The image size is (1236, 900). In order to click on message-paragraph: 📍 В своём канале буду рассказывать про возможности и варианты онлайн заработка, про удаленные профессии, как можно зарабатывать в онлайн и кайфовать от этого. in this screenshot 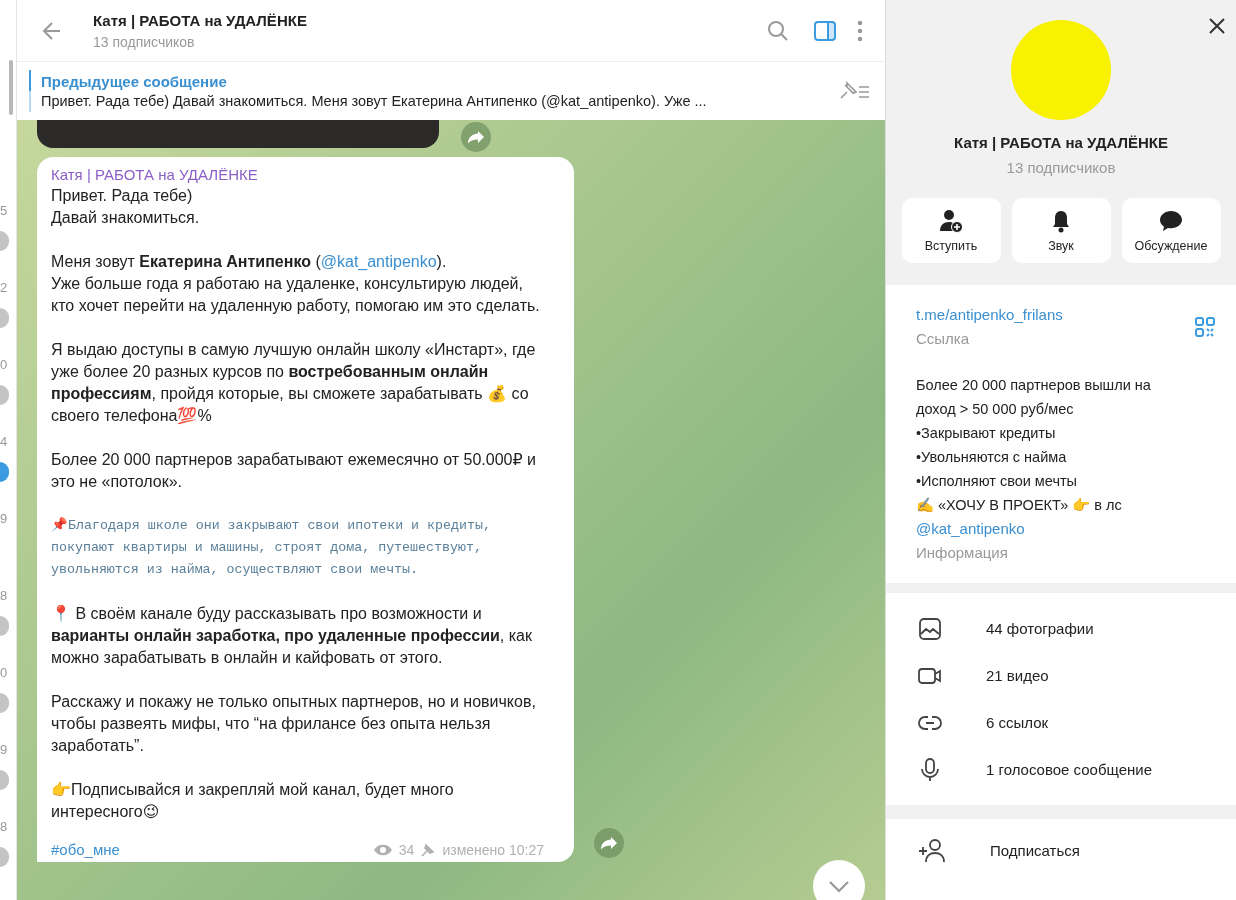, I will do `click(292, 636)`.